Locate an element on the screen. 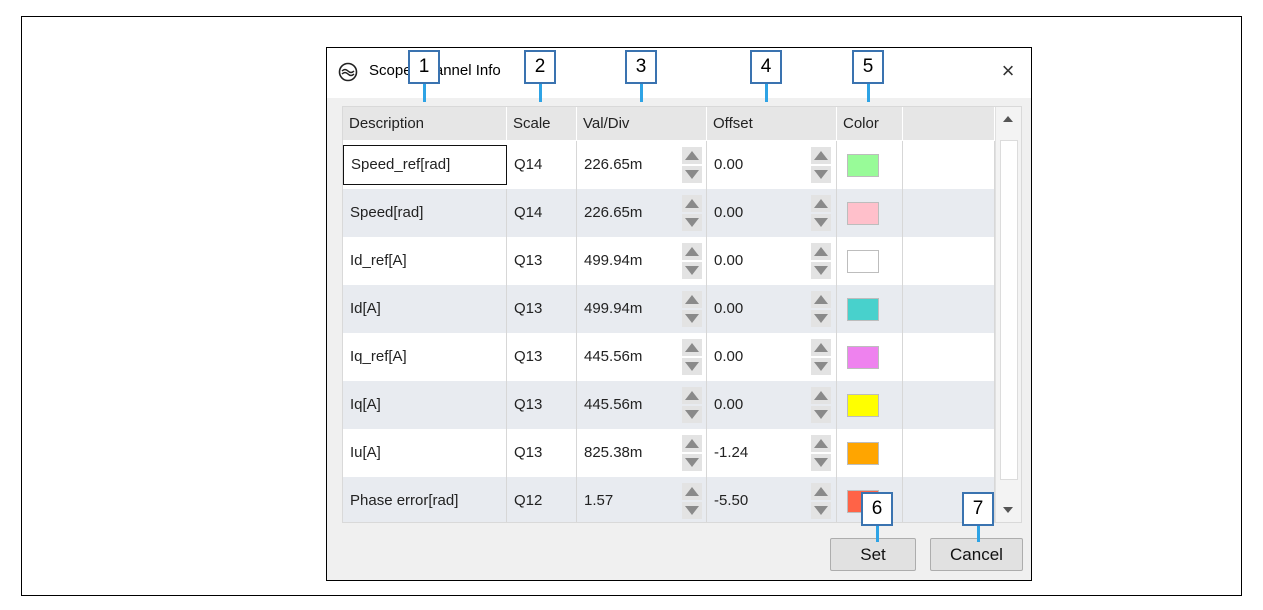 The width and height of the screenshot is (1263, 610). callout-4: 4 is located at coordinates (766, 67).